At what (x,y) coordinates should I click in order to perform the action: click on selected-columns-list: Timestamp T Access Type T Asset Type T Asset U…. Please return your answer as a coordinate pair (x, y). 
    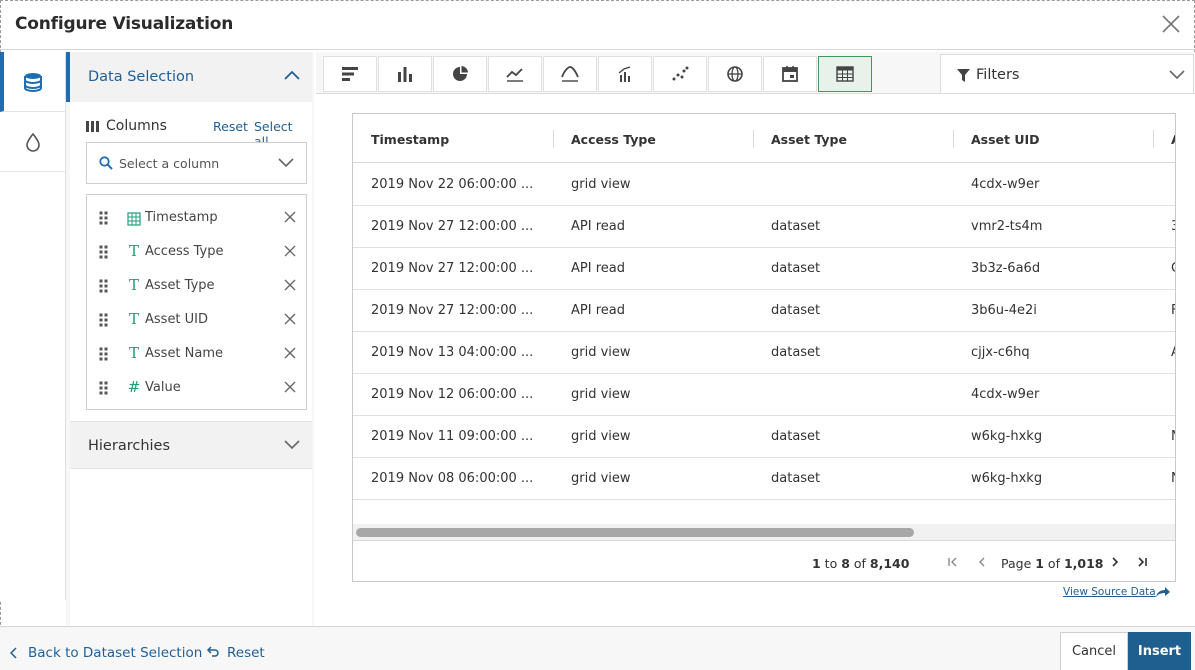
    Looking at the image, I should click on (196, 302).